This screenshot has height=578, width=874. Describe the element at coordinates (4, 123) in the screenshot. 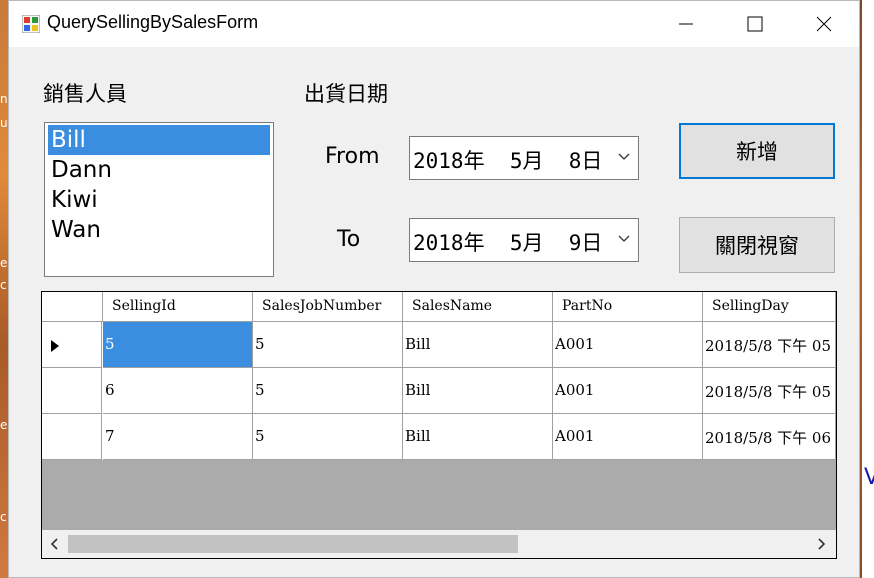

I see `desktop-text-fragment: u` at that location.